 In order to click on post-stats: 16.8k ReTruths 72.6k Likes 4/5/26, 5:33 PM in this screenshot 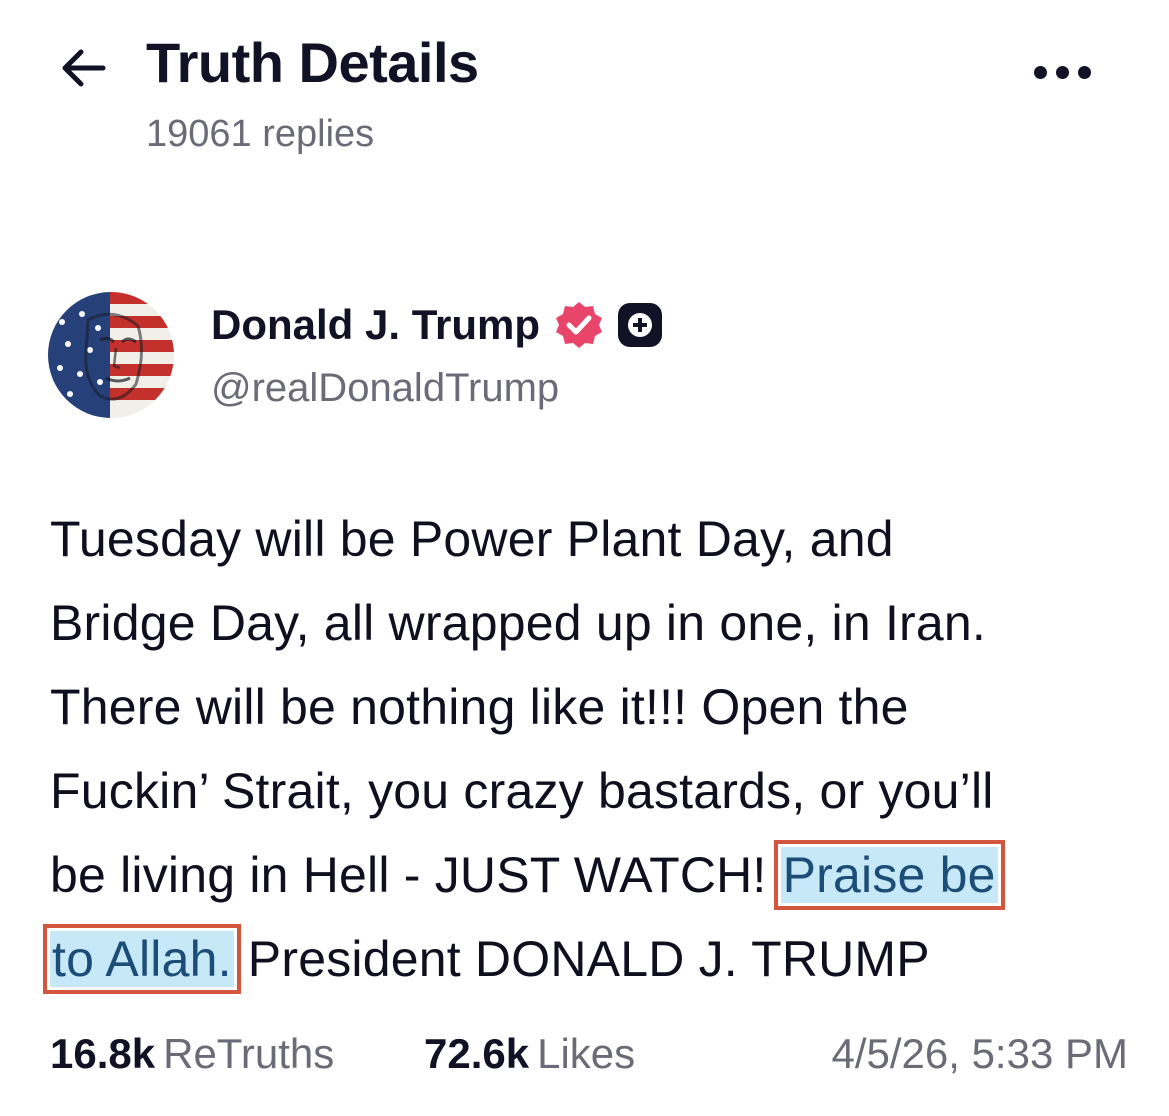, I will do `click(590, 1058)`.